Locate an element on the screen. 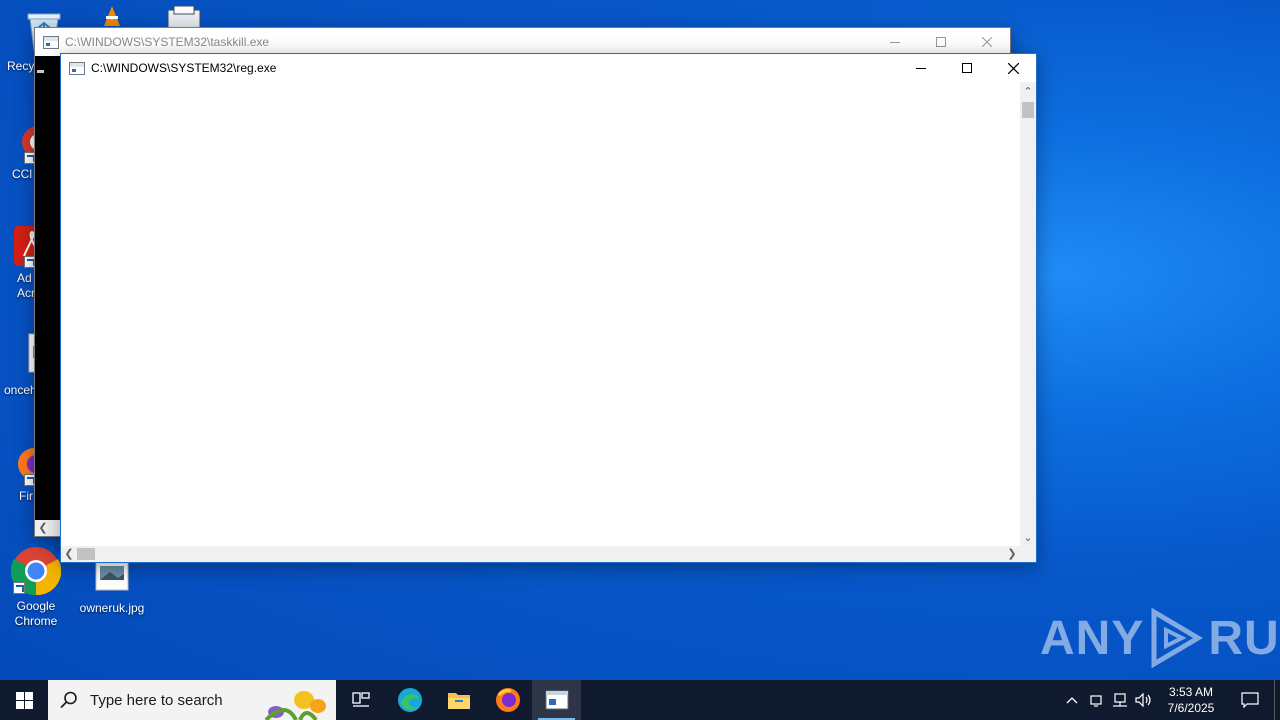 This screenshot has height=720, width=1280. taskbar-search-box: Type here to search is located at coordinates (192, 700).